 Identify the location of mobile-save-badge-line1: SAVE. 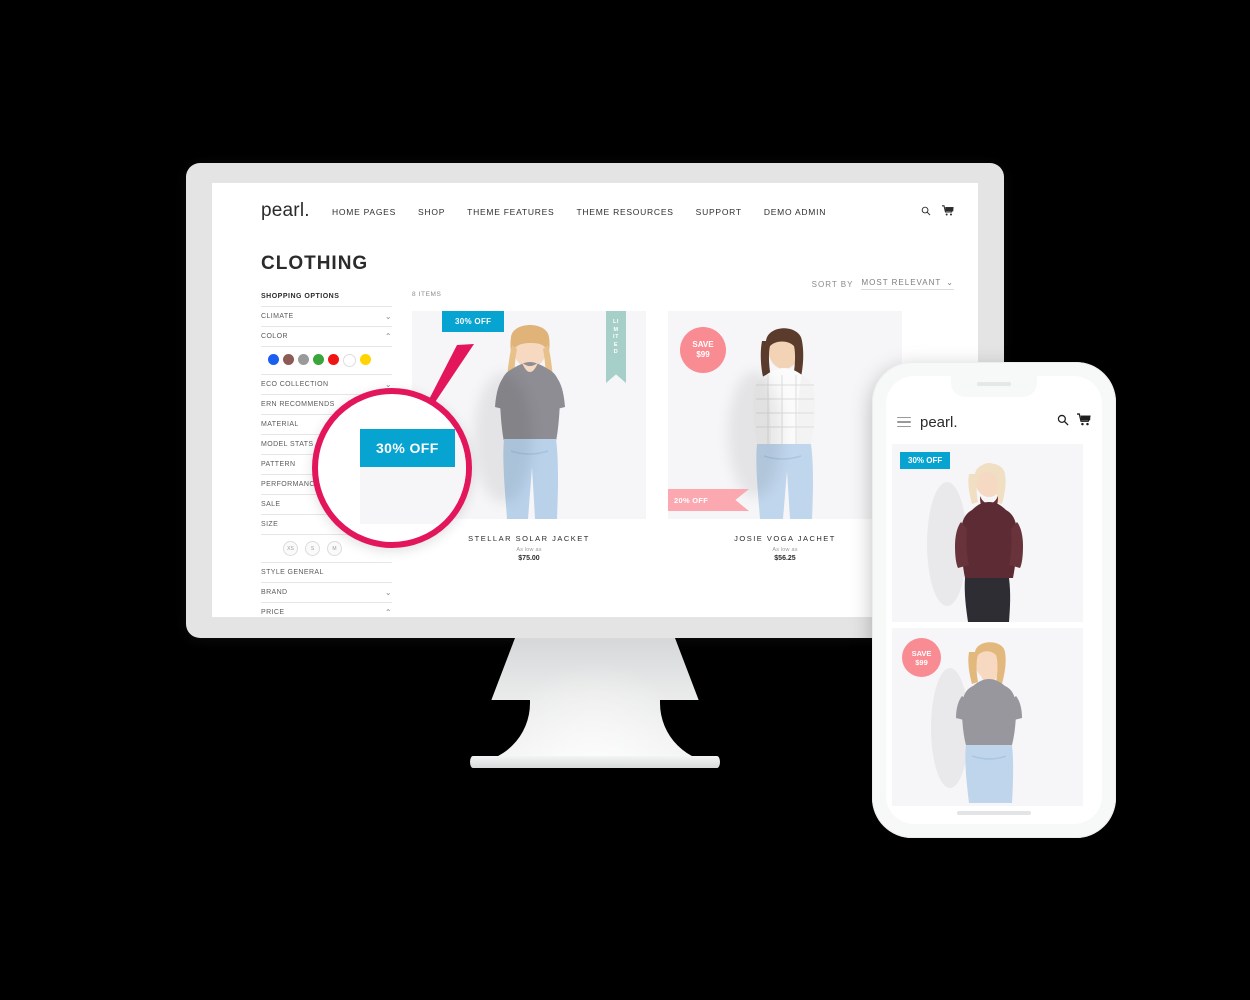
(921, 653).